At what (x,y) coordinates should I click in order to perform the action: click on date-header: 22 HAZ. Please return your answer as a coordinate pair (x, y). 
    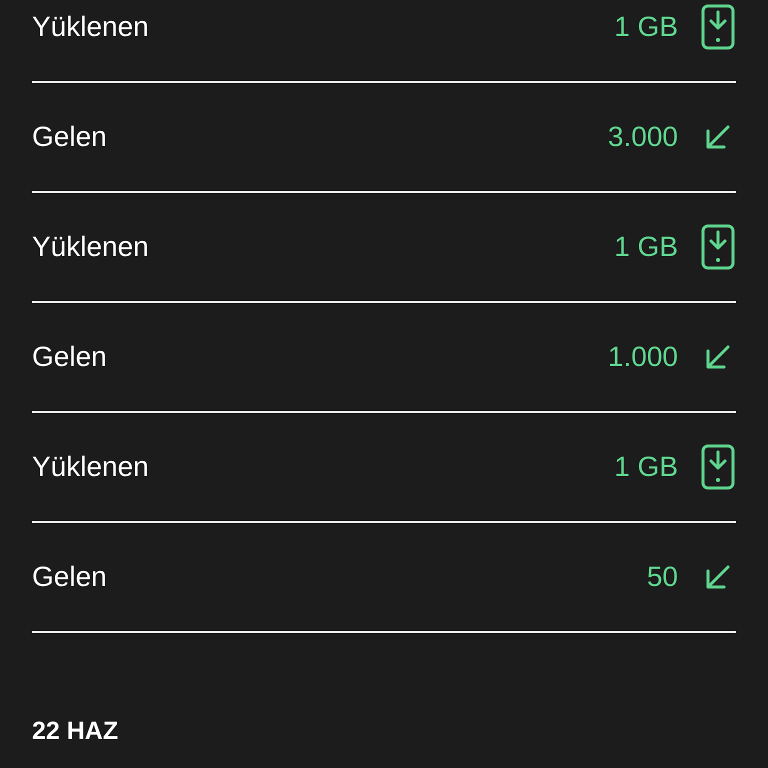
    Looking at the image, I should click on (75, 731).